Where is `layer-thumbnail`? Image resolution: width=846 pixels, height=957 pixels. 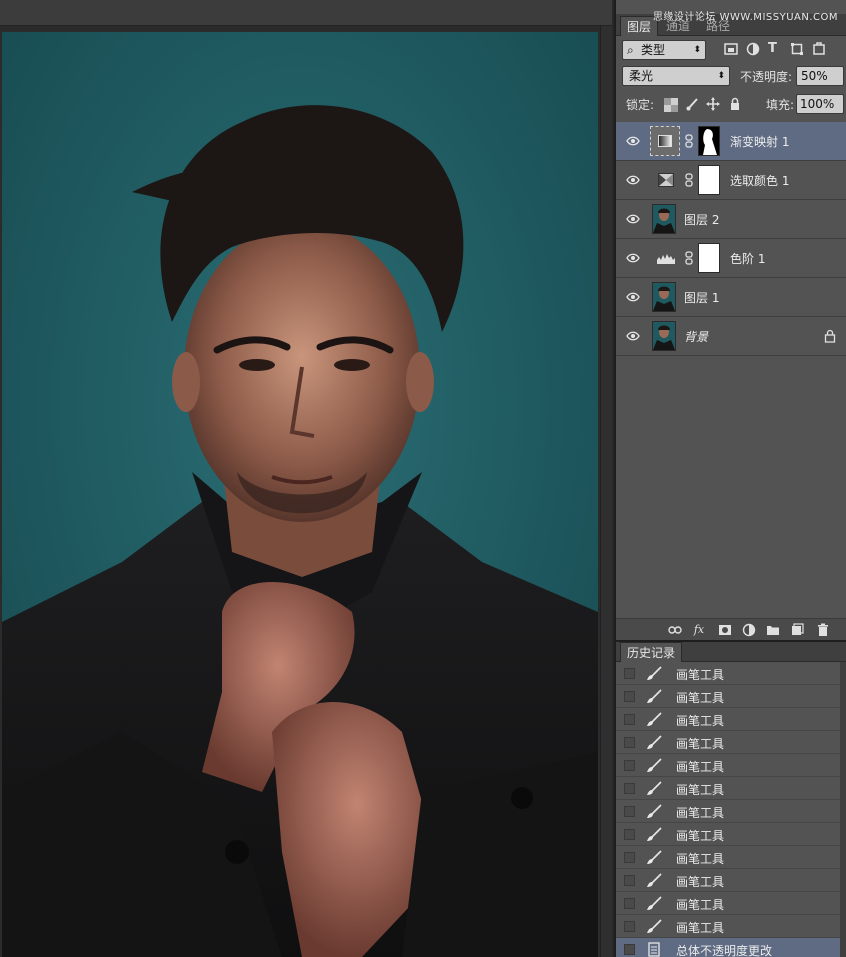
layer-thumbnail is located at coordinates (664, 336).